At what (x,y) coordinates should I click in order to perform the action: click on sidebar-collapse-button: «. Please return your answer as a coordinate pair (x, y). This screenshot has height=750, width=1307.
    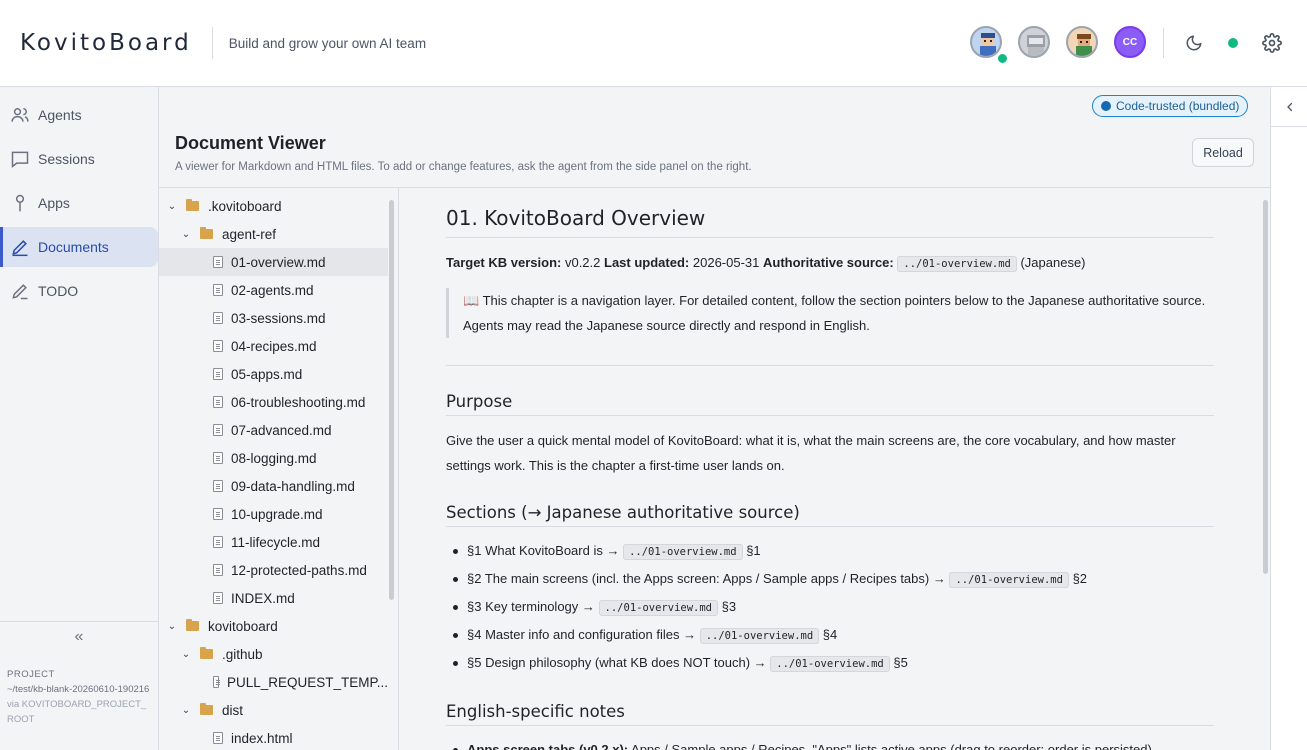
    Looking at the image, I should click on (79, 636).